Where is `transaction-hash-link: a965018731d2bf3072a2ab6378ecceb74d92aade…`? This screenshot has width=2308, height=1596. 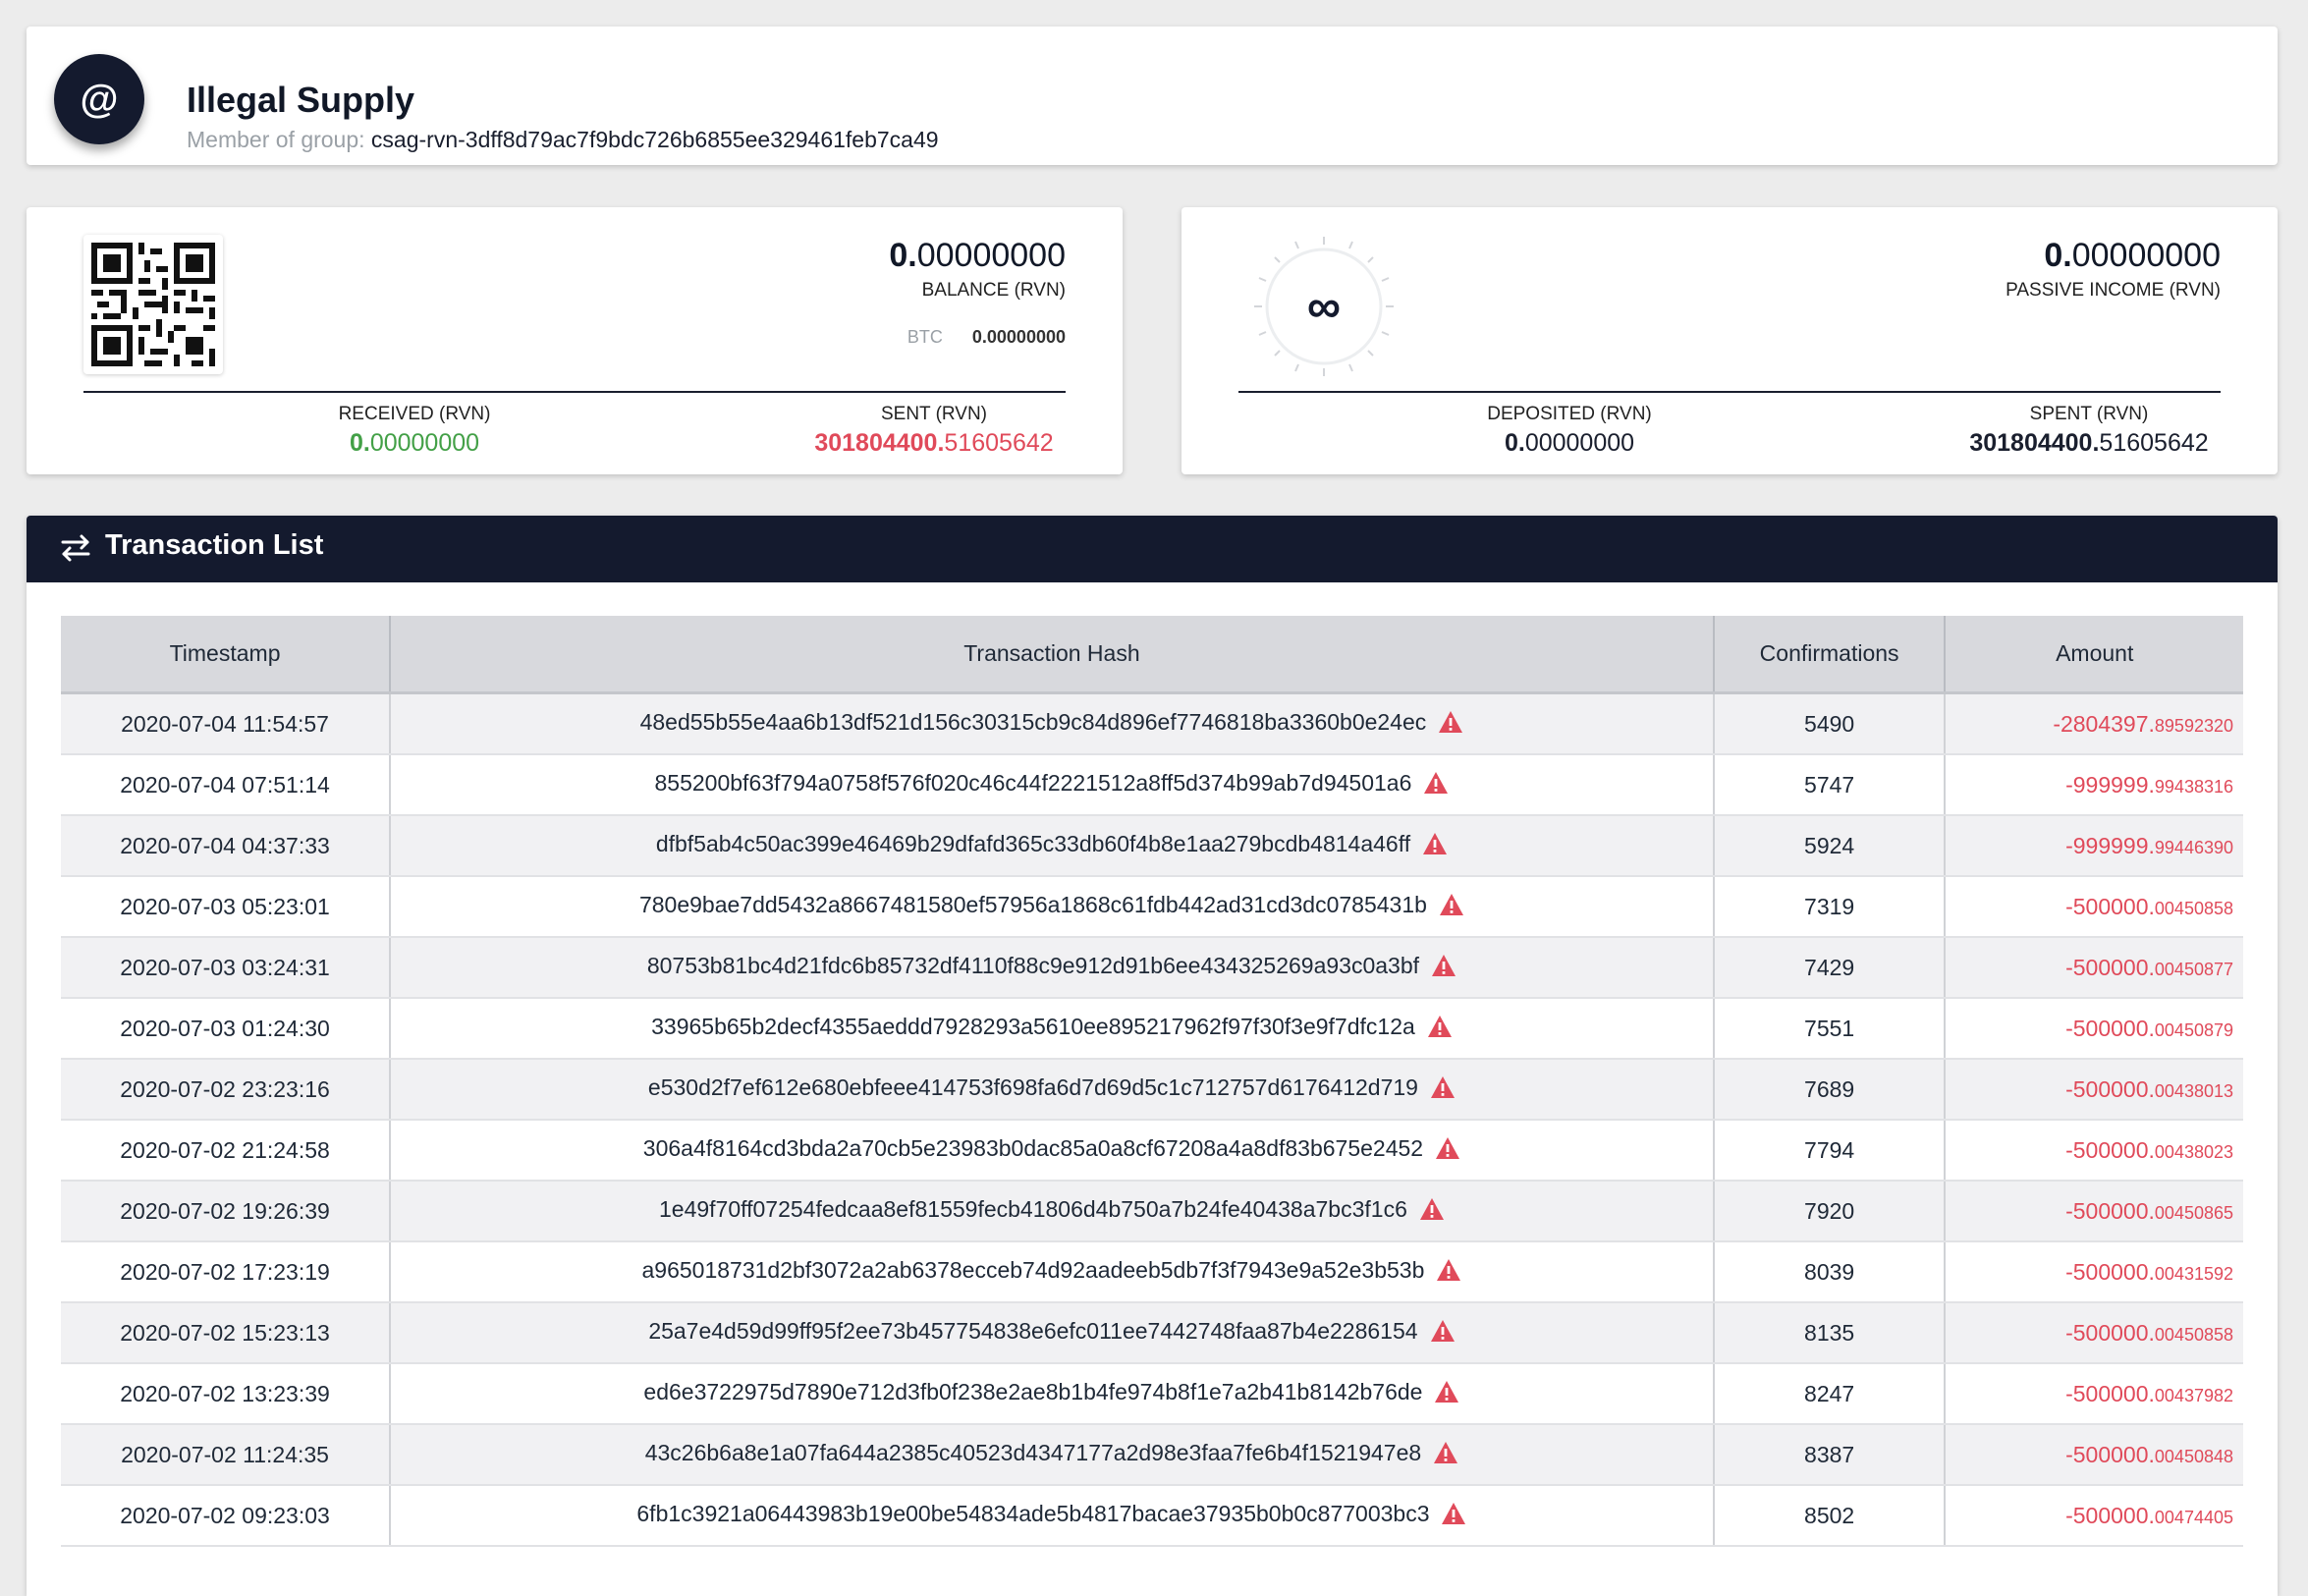 transaction-hash-link: a965018731d2bf3072a2ab6378ecceb74d92aade… is located at coordinates (1033, 1270).